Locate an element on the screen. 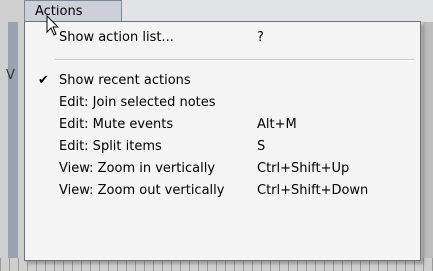 The width and height of the screenshot is (433, 271). menu-separator is located at coordinates (235, 60).